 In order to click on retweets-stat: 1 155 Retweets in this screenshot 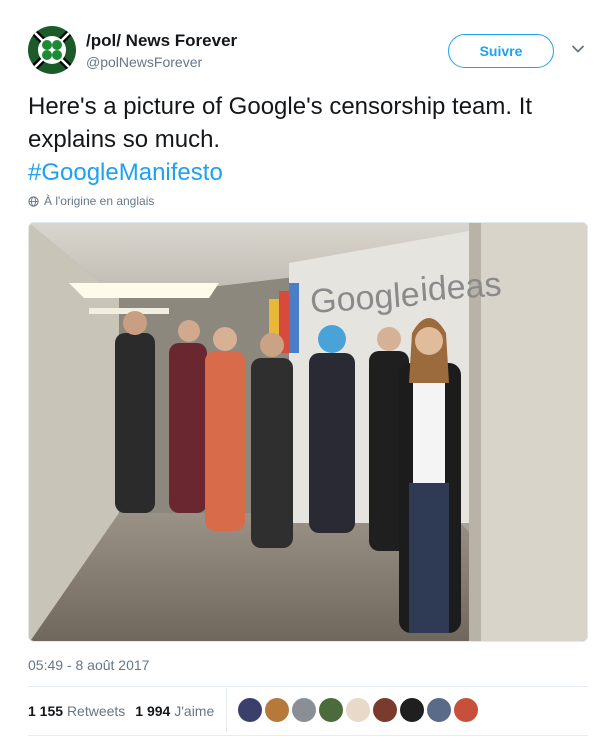, I will do `click(76, 711)`.